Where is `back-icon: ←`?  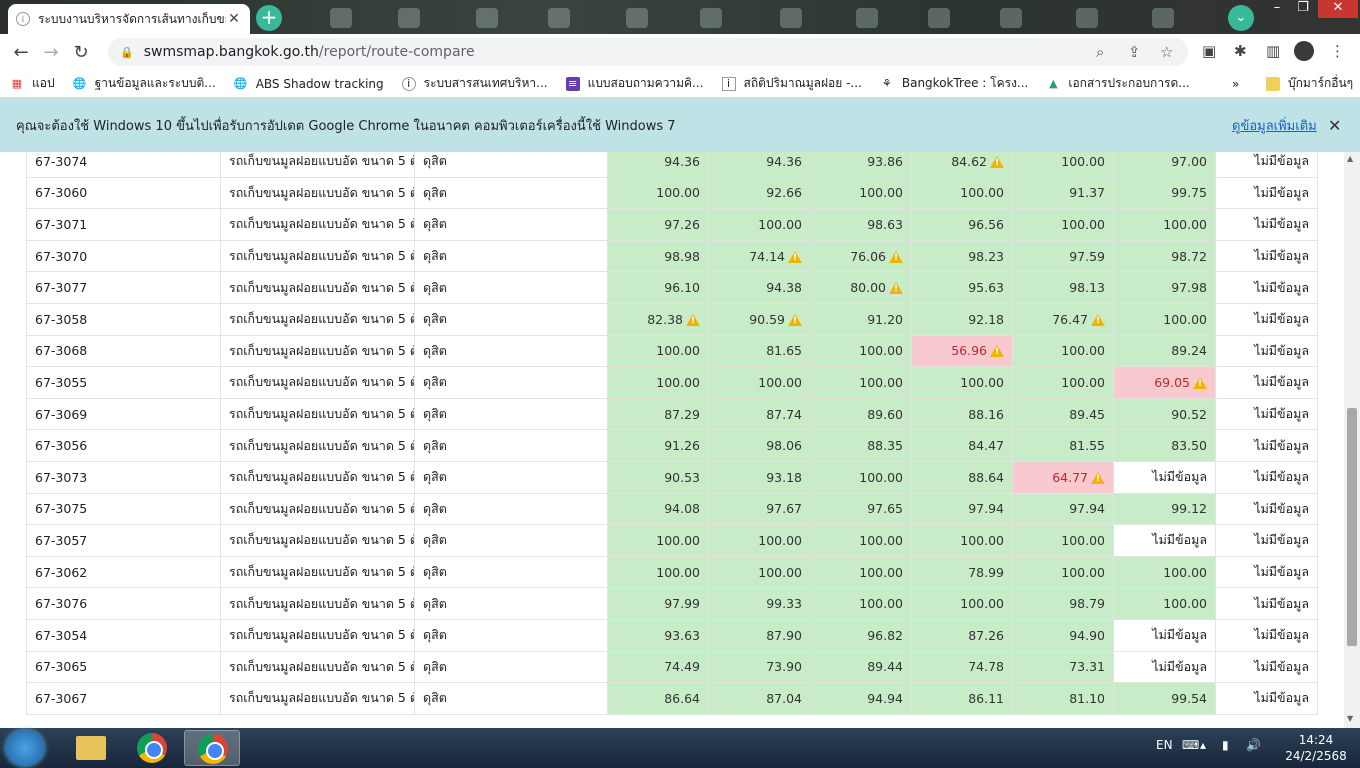 back-icon: ← is located at coordinates (21, 52).